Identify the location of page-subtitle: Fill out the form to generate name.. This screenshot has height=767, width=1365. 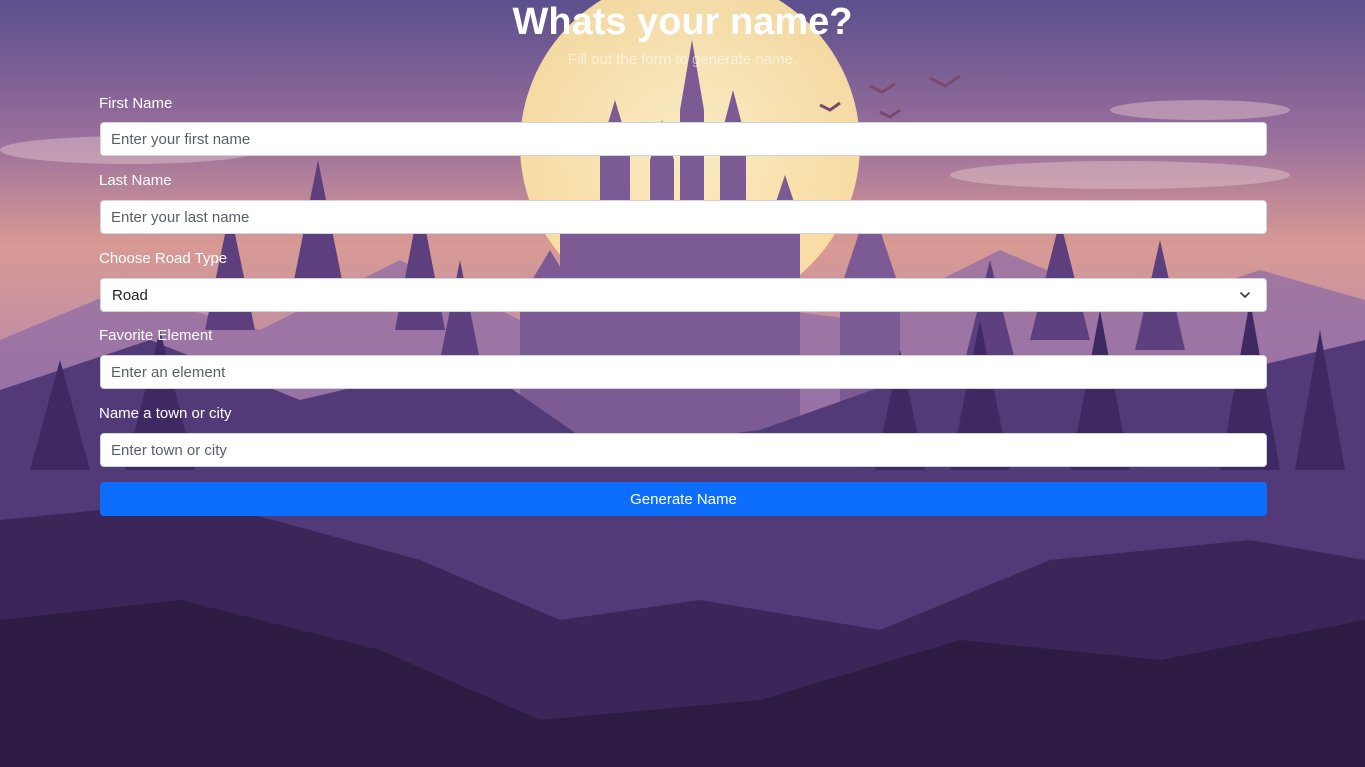
(682, 59).